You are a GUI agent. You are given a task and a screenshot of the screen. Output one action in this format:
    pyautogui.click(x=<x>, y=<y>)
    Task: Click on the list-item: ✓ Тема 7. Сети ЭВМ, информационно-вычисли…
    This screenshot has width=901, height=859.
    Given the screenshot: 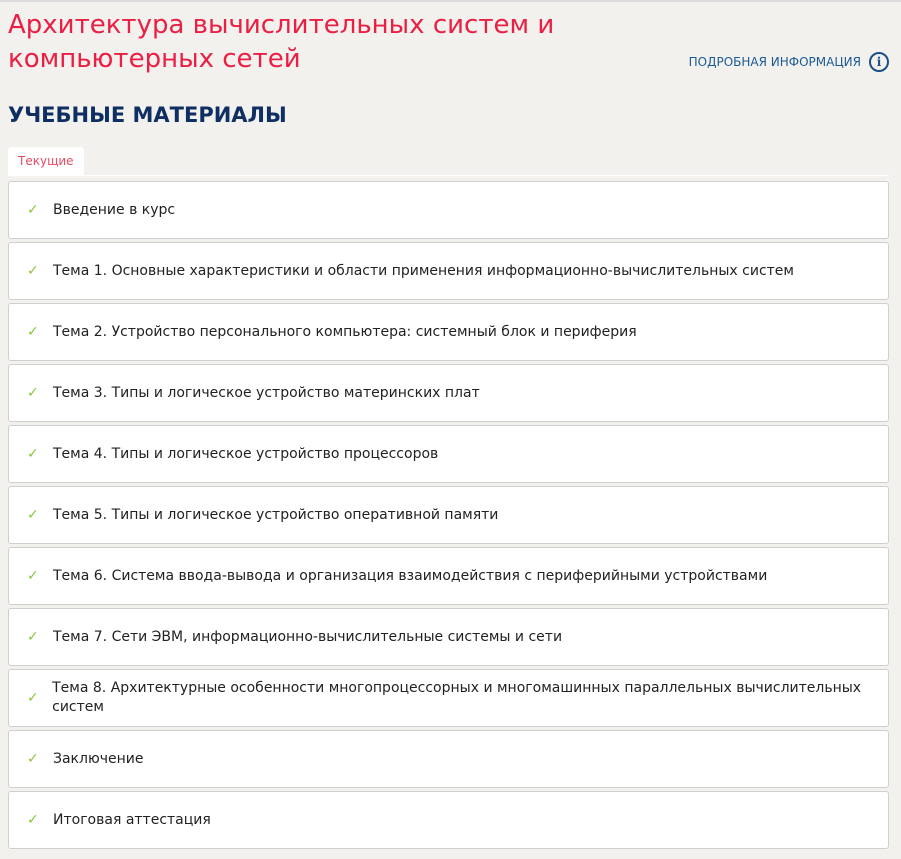 What is the action you would take?
    pyautogui.click(x=448, y=637)
    